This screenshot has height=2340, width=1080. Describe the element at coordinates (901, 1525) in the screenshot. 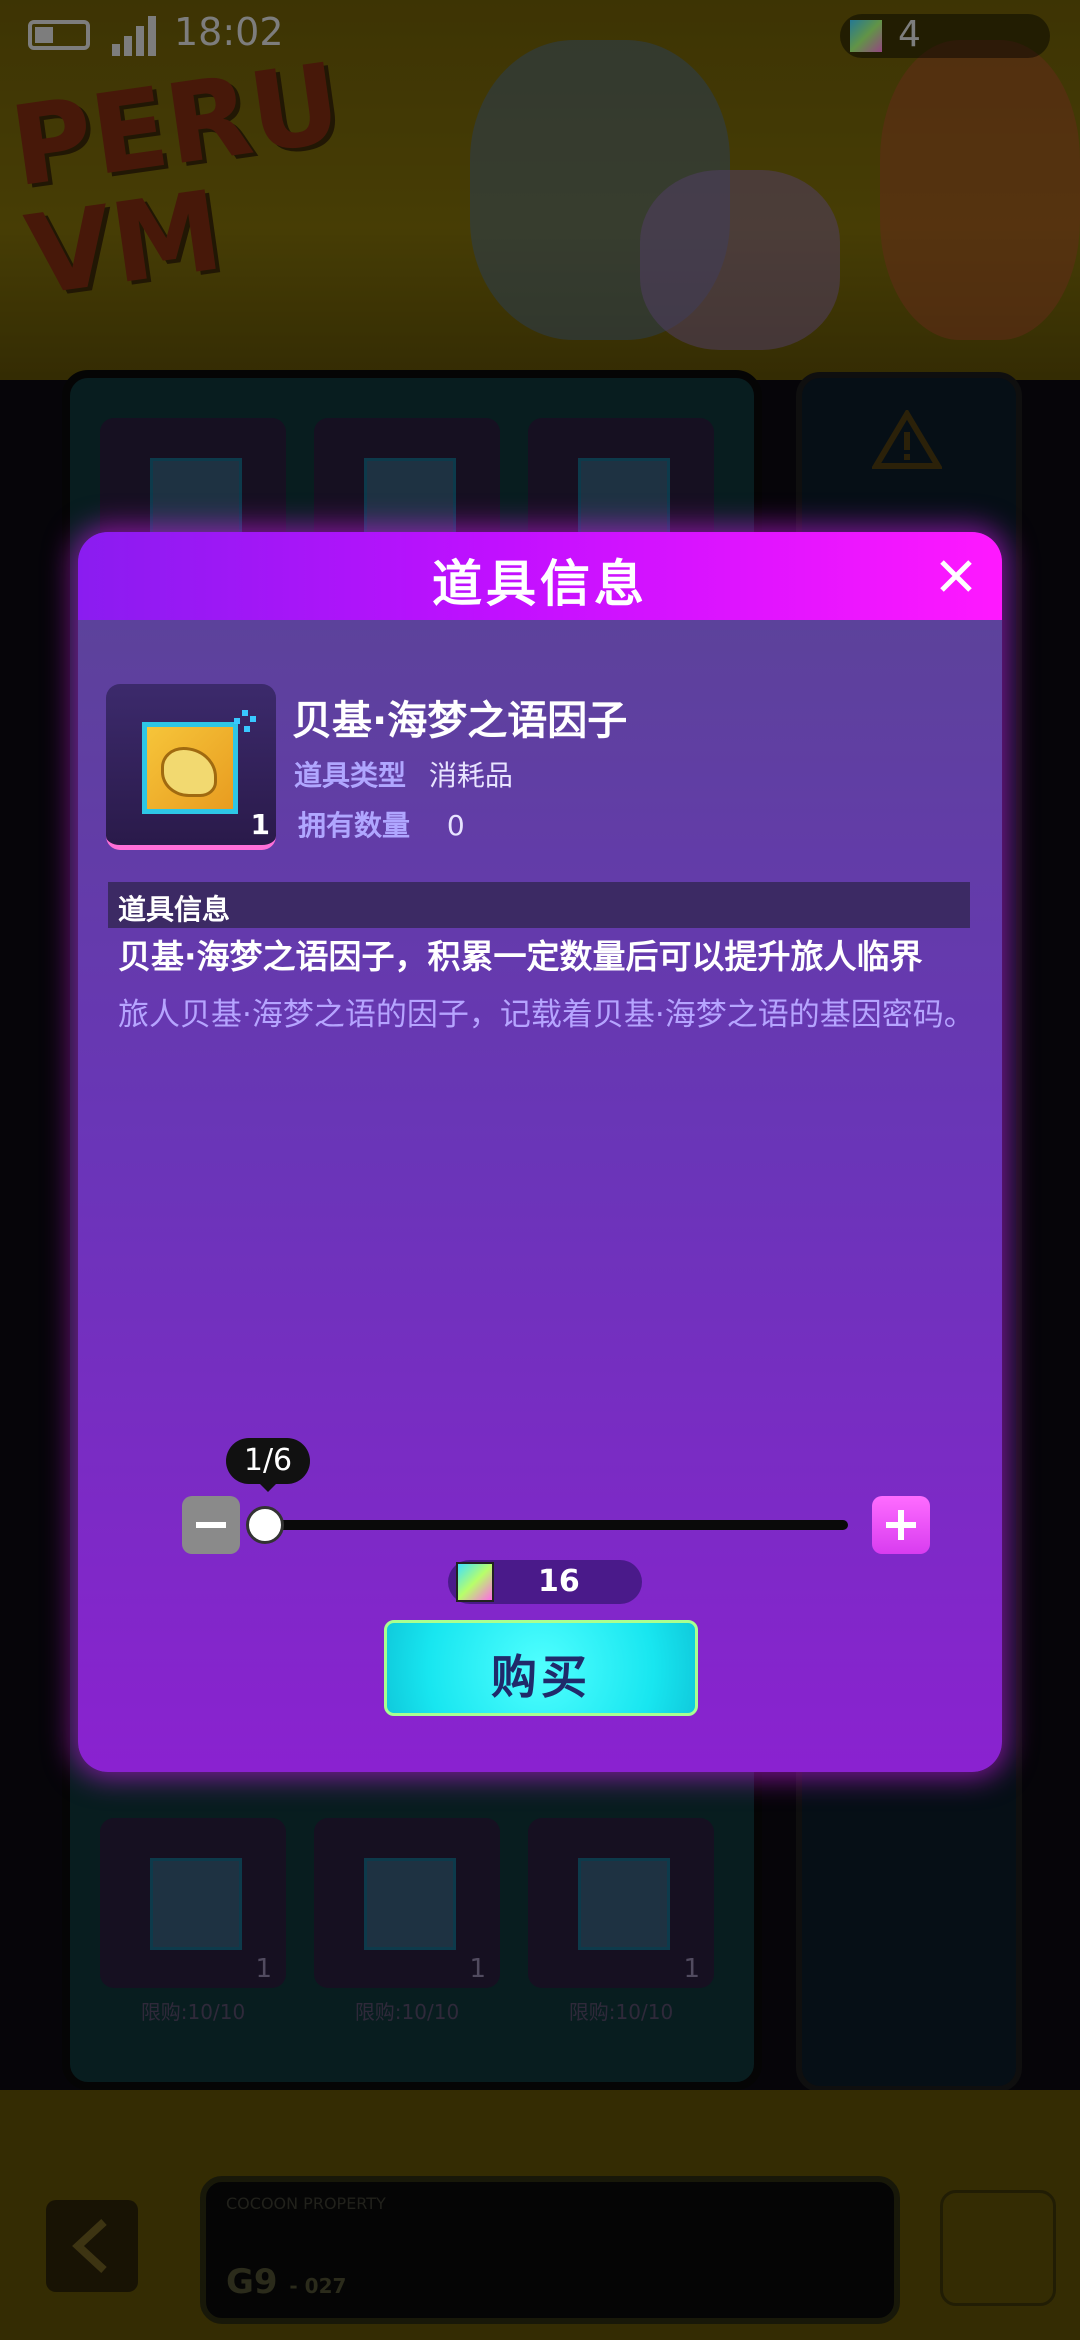

I see `increase-quantity-button` at that location.